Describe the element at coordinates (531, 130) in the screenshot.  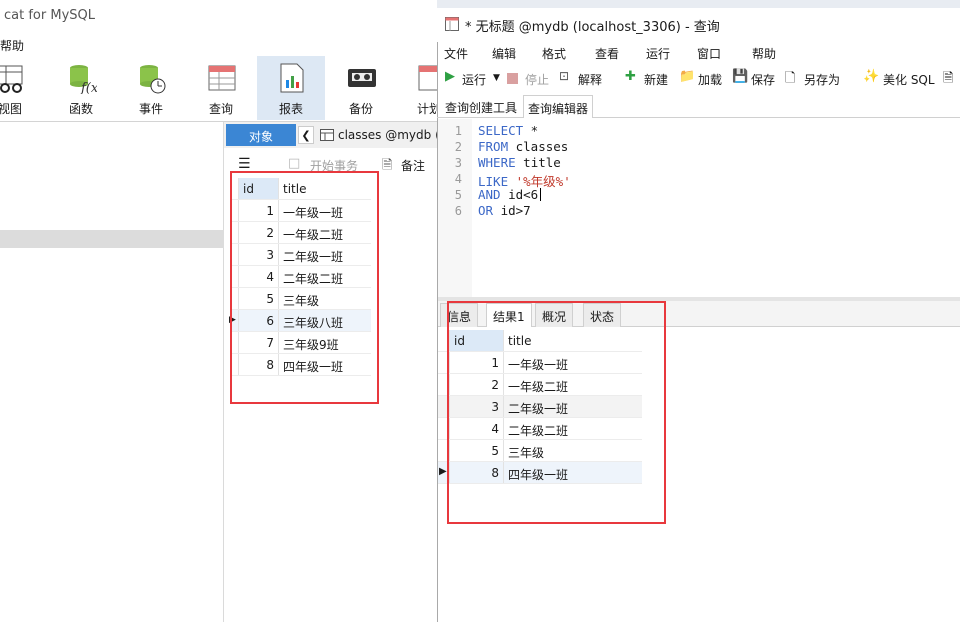
I see `sql-text: *` at that location.